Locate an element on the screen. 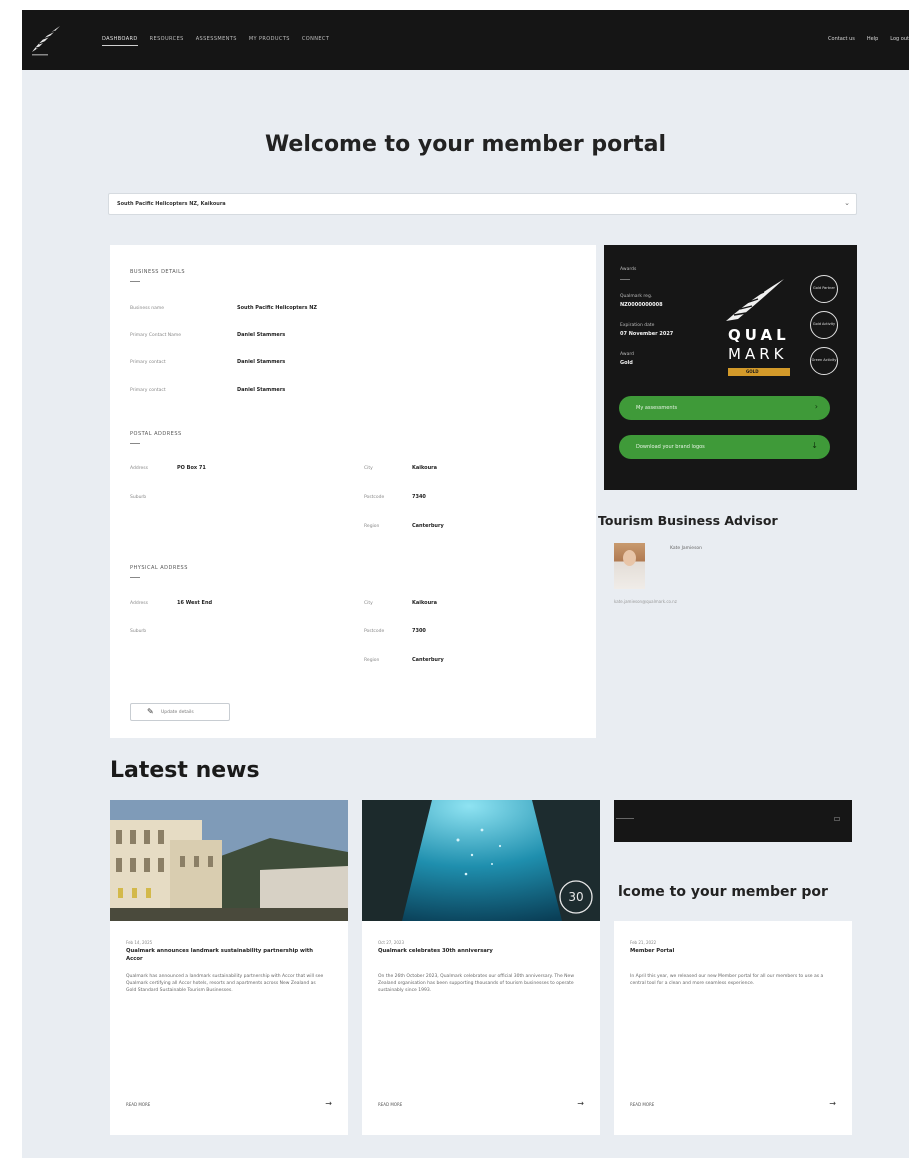 The height and width of the screenshot is (1158, 909). physical-region-value: Canterbury is located at coordinates (428, 660).